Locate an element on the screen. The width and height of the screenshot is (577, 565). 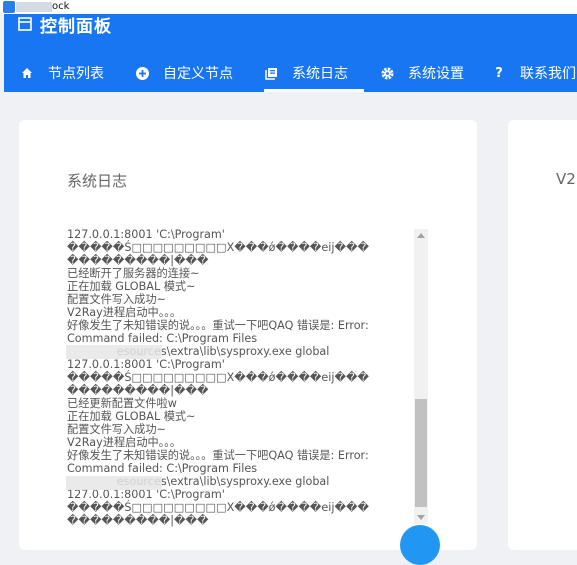
tab-custom-node: 自定义节点 is located at coordinates (184, 73).